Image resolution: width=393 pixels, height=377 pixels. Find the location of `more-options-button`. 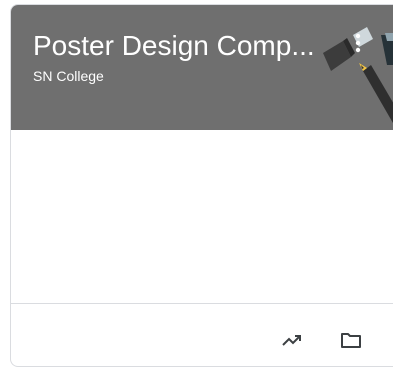

more-options-button is located at coordinates (358, 43).